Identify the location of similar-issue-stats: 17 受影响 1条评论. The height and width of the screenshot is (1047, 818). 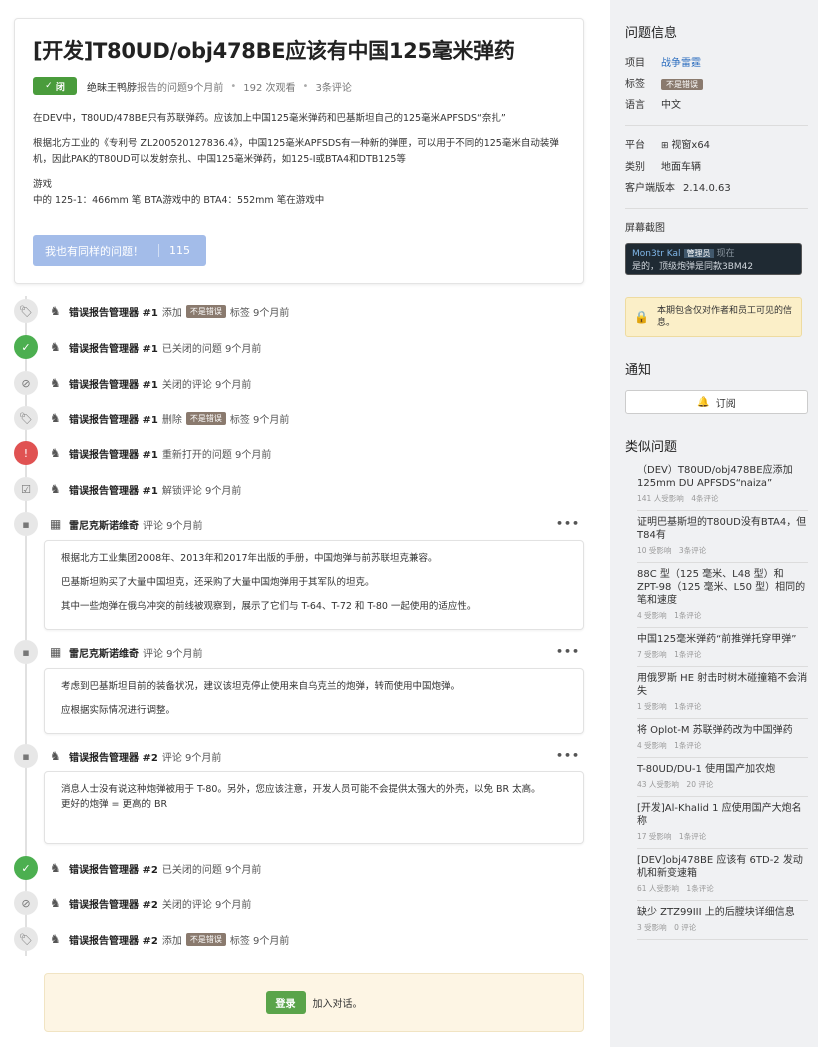
(672, 836).